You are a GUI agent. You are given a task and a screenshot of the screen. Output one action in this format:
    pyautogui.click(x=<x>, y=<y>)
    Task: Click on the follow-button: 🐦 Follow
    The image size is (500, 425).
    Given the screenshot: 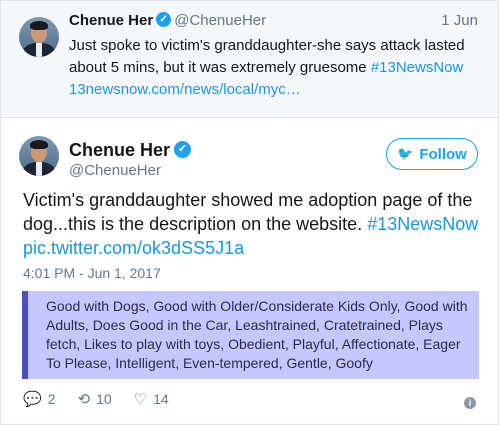 What is the action you would take?
    pyautogui.click(x=432, y=154)
    